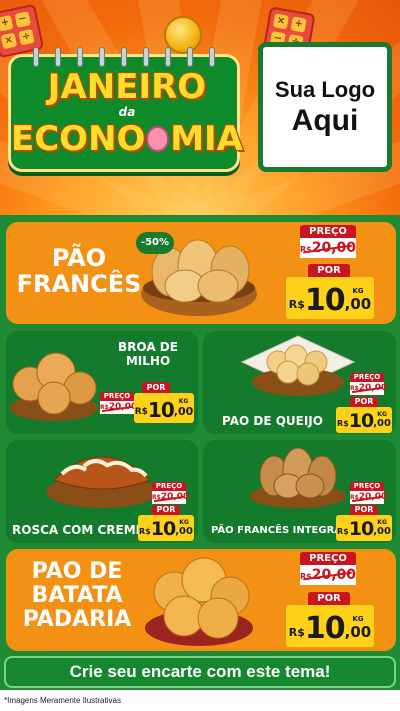  I want to click on product-name-line: FRANCÊS, so click(79, 283).